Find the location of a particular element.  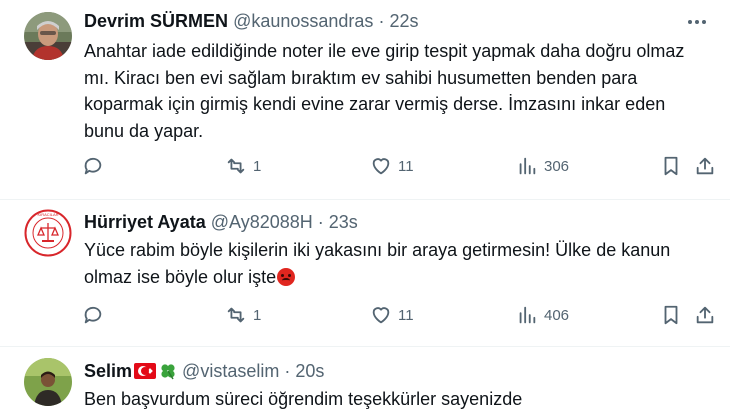

tweet-header: Hürriyet Ayata @Ay82088H · 23s is located at coordinates (221, 222).